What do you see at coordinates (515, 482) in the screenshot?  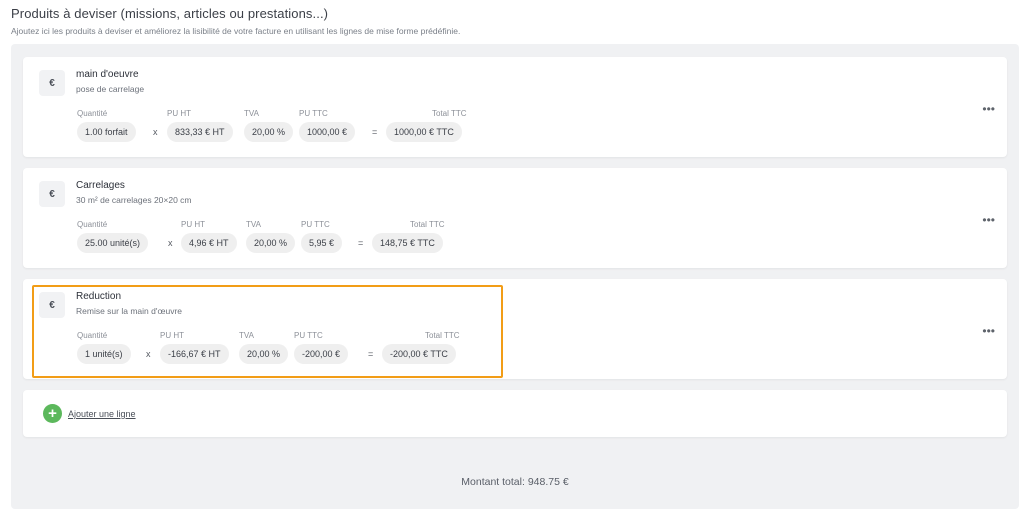 I see `total-amount: Montant total: 948.75 €` at bounding box center [515, 482].